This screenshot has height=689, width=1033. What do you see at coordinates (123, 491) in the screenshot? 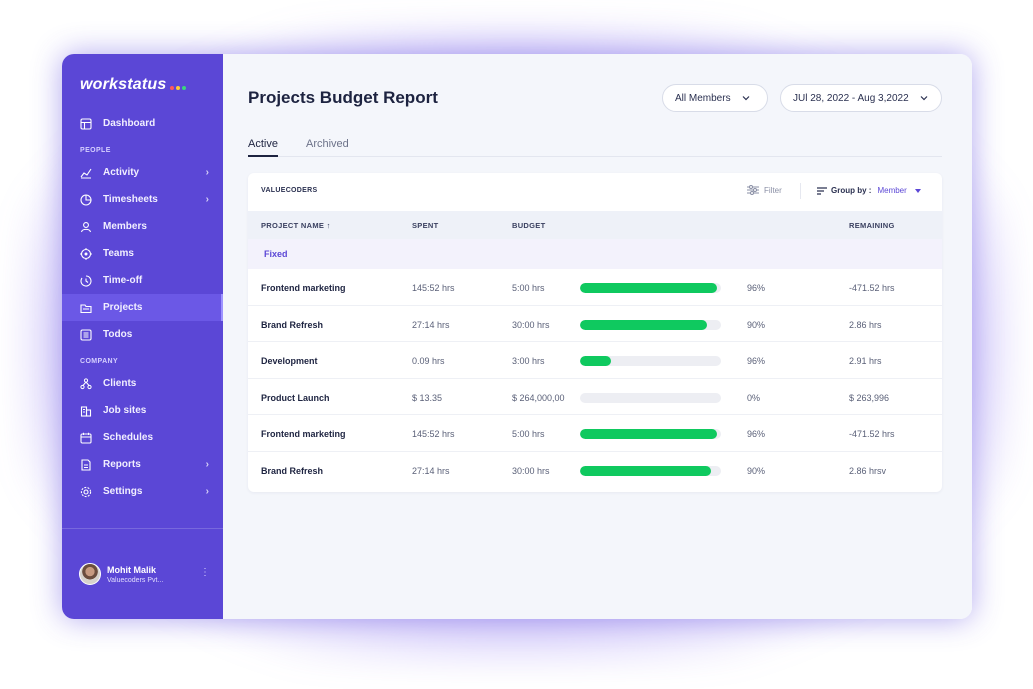
I see `sidebar-item-label: Settings` at bounding box center [123, 491].